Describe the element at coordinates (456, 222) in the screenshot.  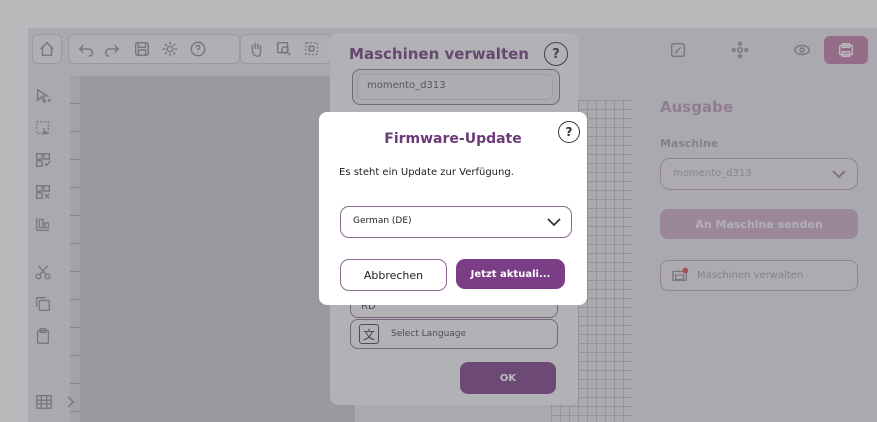
I see `language-select: German (DE)` at that location.